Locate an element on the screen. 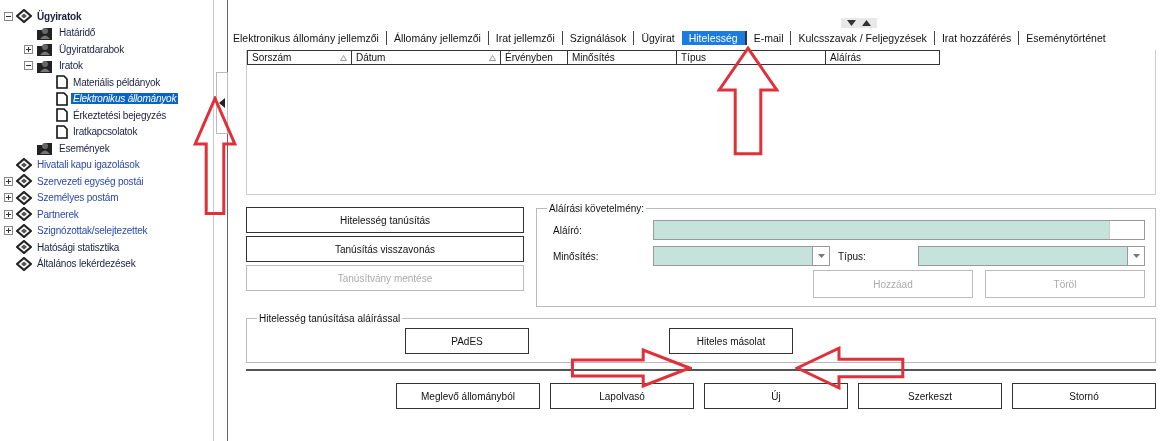  action-button: Meglevő állományból is located at coordinates (468, 396).